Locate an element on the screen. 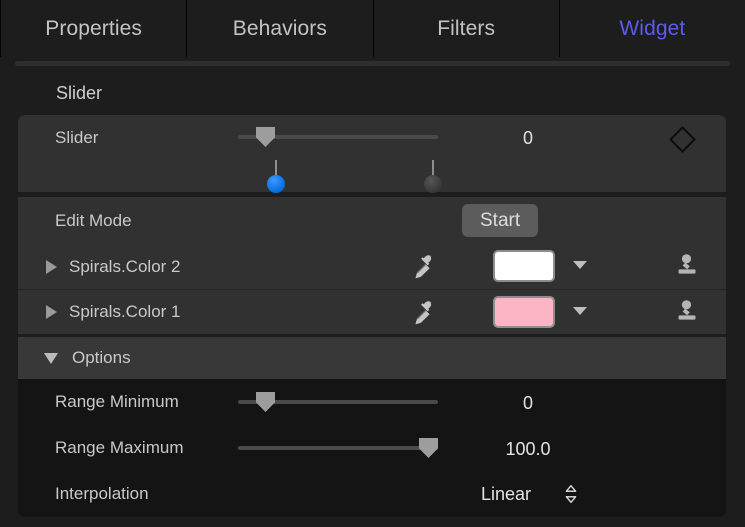 This screenshot has width=745, height=527. options-header-label: Options is located at coordinates (101, 357).